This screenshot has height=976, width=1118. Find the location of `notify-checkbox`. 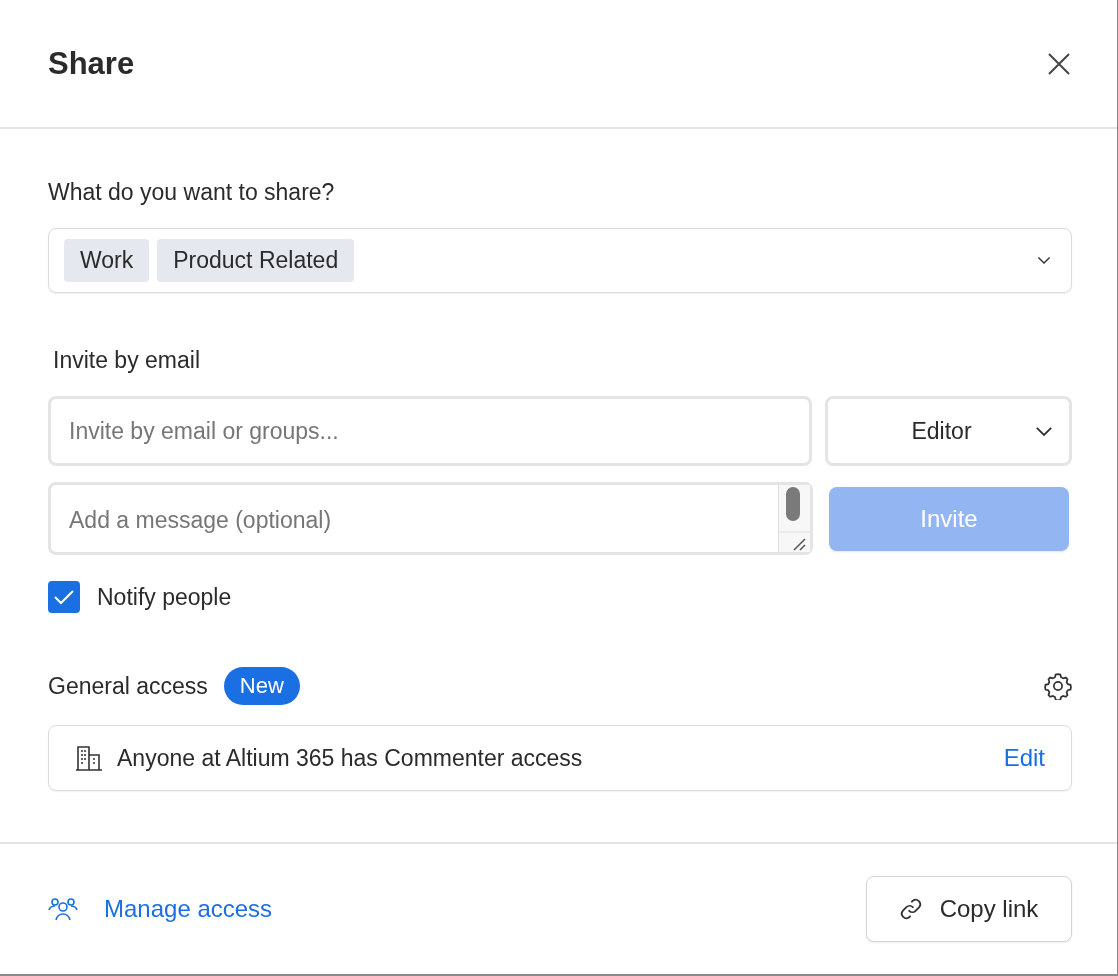

notify-checkbox is located at coordinates (64, 597).